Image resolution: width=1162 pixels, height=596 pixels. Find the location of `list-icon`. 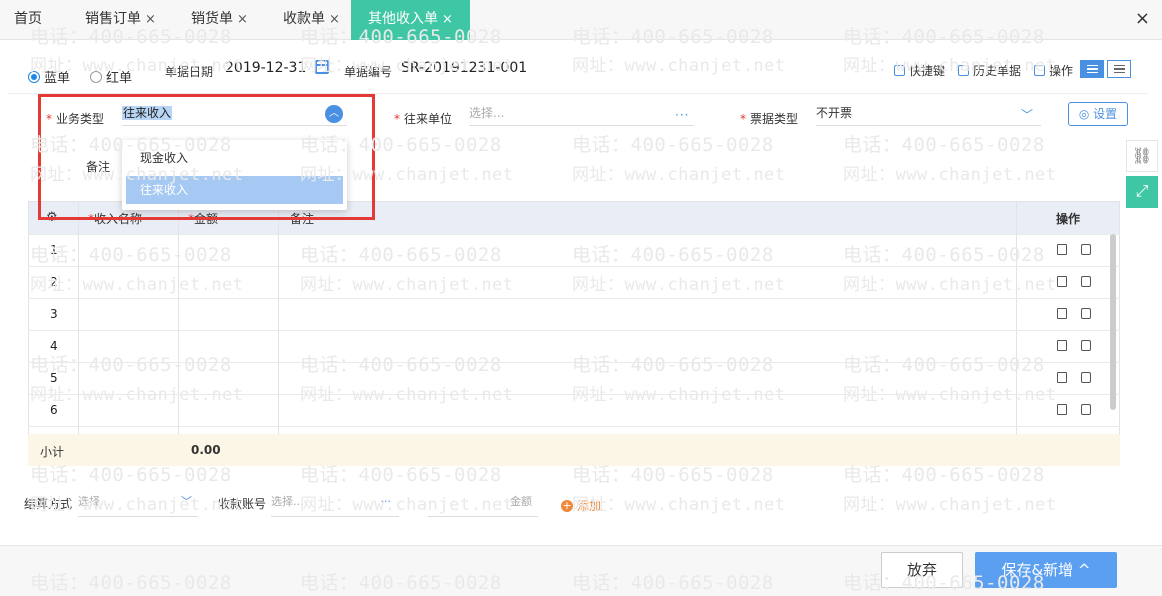

list-icon is located at coordinates (1092, 69).